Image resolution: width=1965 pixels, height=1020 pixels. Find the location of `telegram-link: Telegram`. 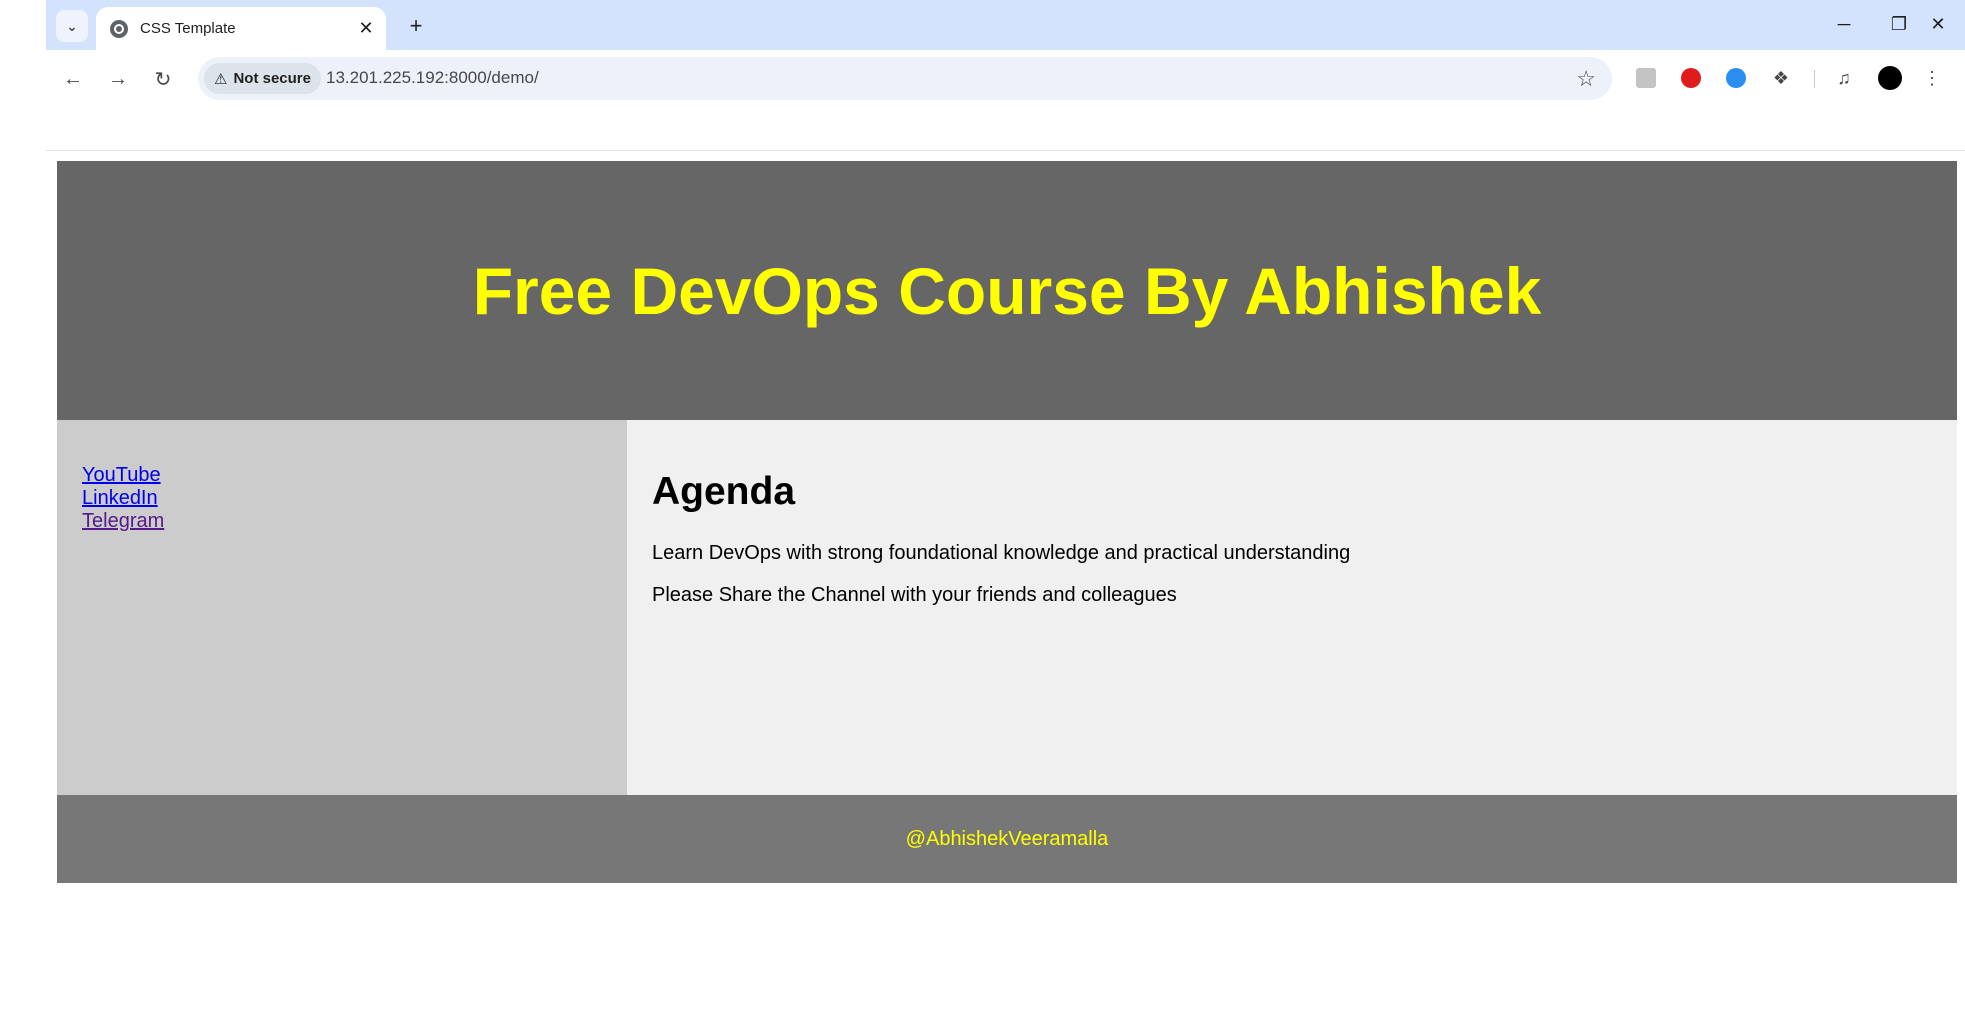

telegram-link: Telegram is located at coordinates (342, 521).